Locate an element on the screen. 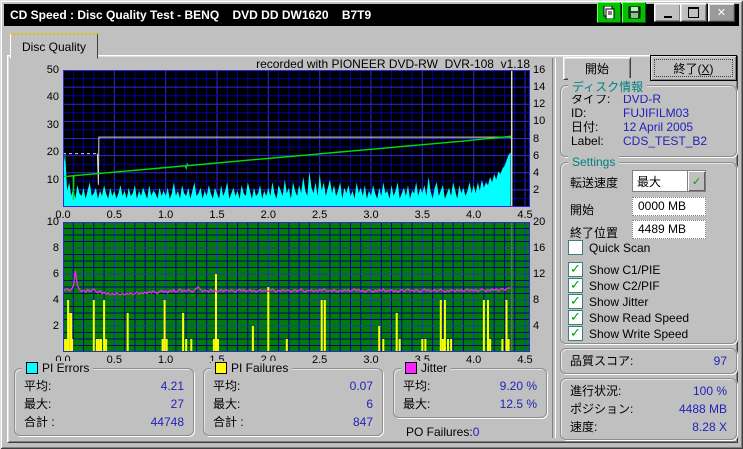 This screenshot has height=449, width=743. checkbox-label: Show Write Speed is located at coordinates (639, 333).